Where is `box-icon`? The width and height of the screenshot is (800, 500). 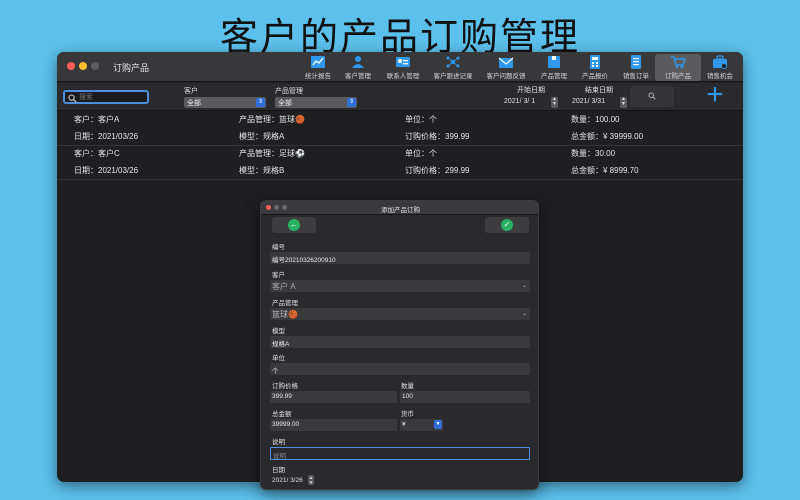
box-icon is located at coordinates (554, 62).